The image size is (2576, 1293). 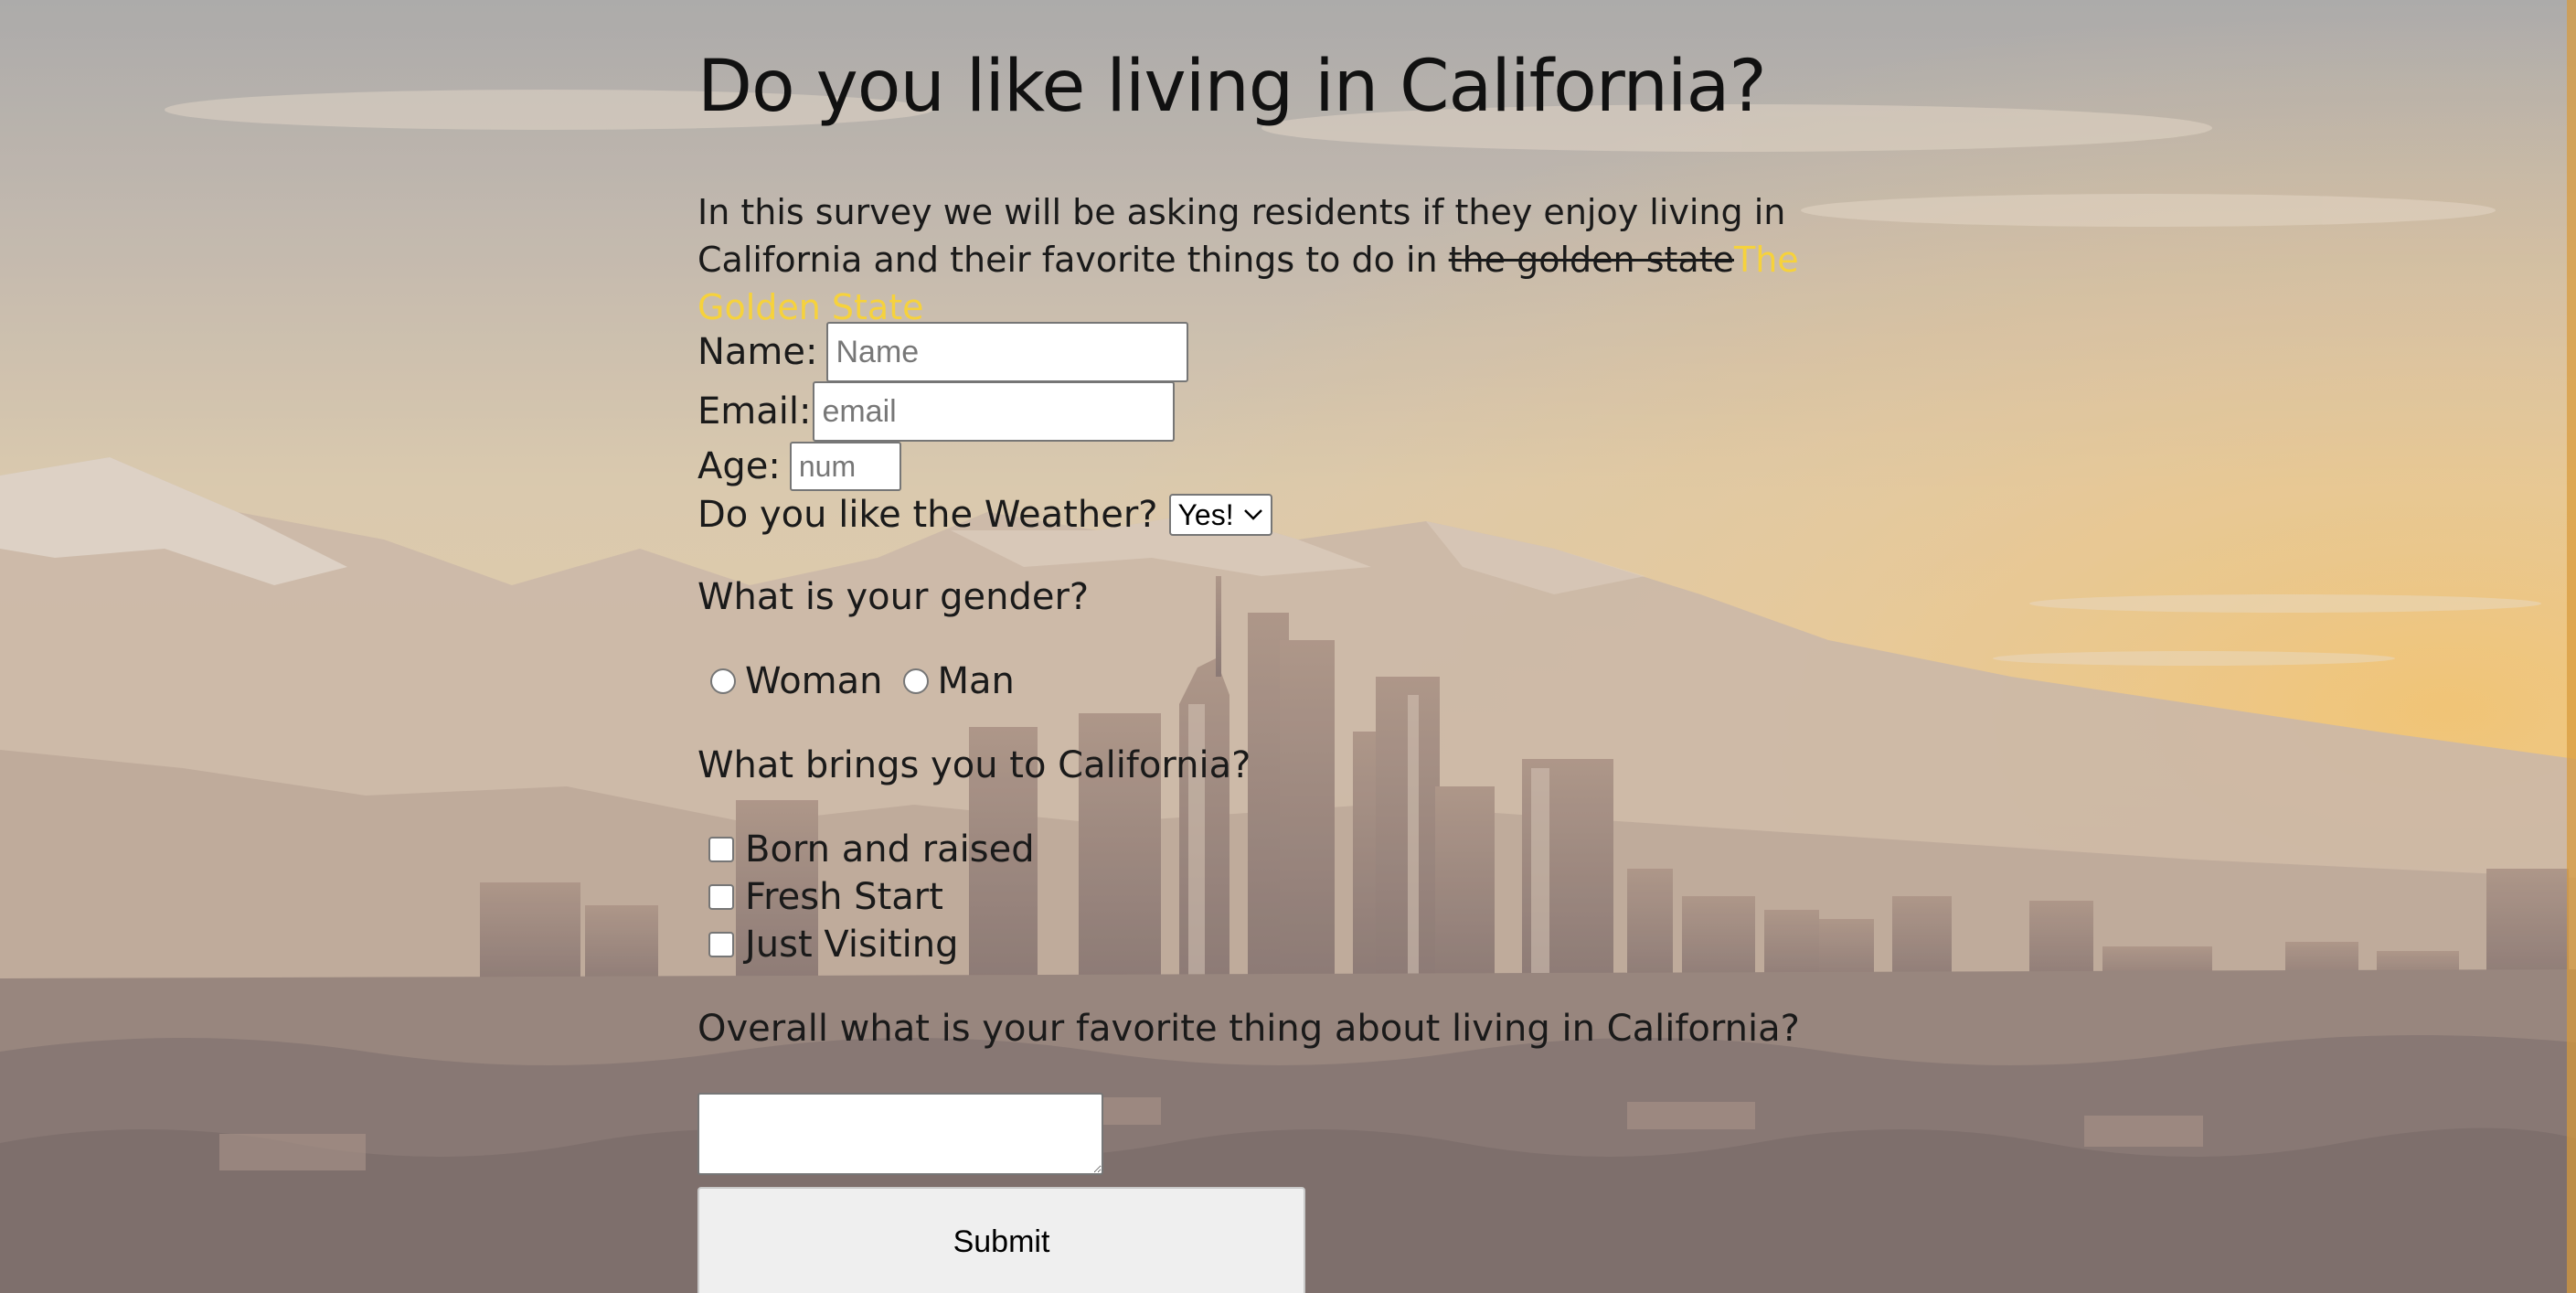 What do you see at coordinates (852, 945) in the screenshot?
I see `just-visiting-label: Just Visiting` at bounding box center [852, 945].